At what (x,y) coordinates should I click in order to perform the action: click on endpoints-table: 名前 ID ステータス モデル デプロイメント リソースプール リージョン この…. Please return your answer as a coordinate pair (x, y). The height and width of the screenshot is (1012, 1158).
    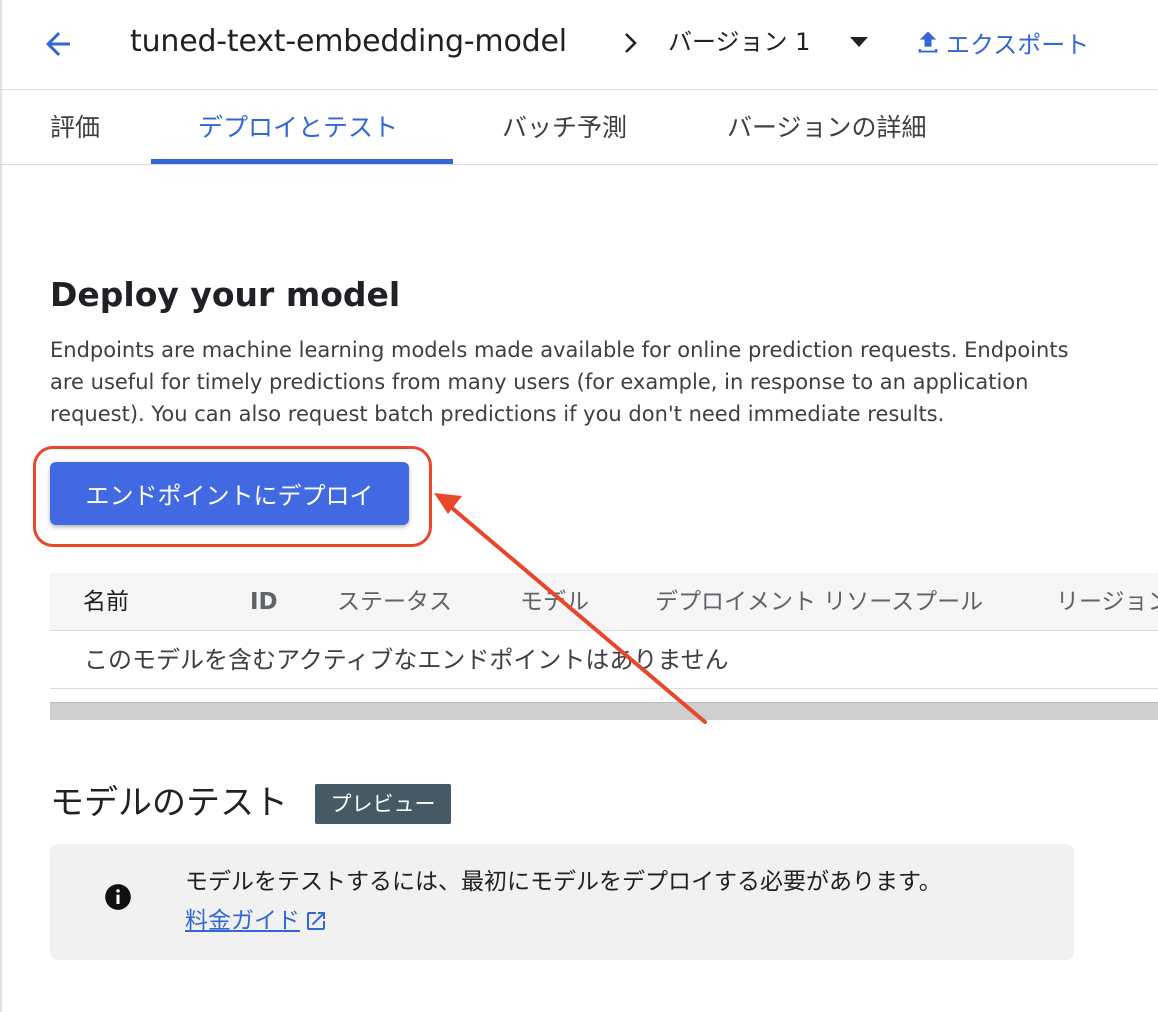
    Looking at the image, I should click on (604, 631).